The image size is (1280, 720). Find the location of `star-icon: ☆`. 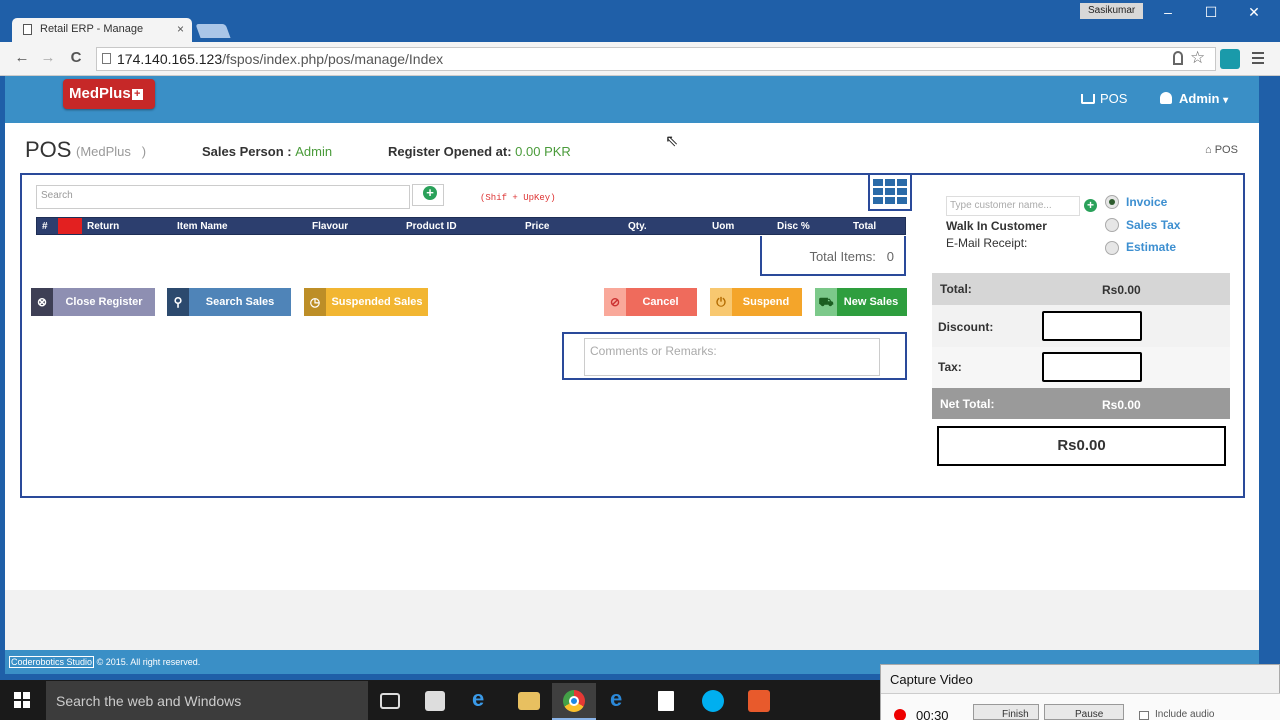

star-icon: ☆ is located at coordinates (1197, 58).